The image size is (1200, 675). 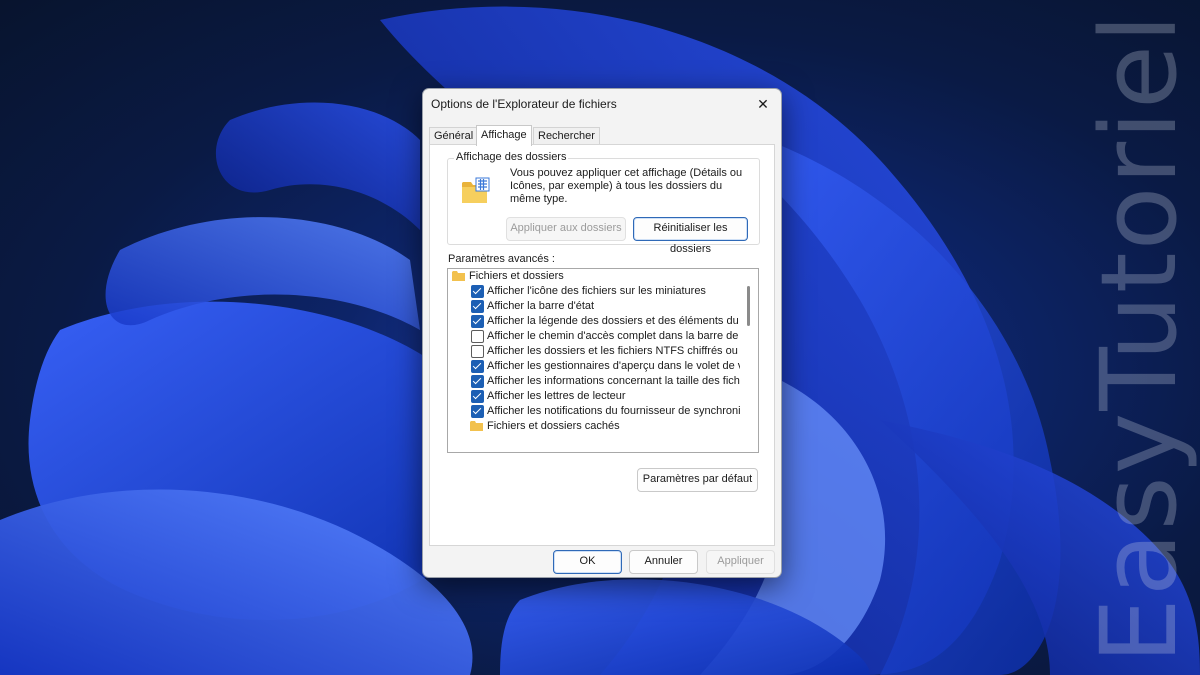 I want to click on reset-folders-button: Réinitialiser les dossiers, so click(x=690, y=236).